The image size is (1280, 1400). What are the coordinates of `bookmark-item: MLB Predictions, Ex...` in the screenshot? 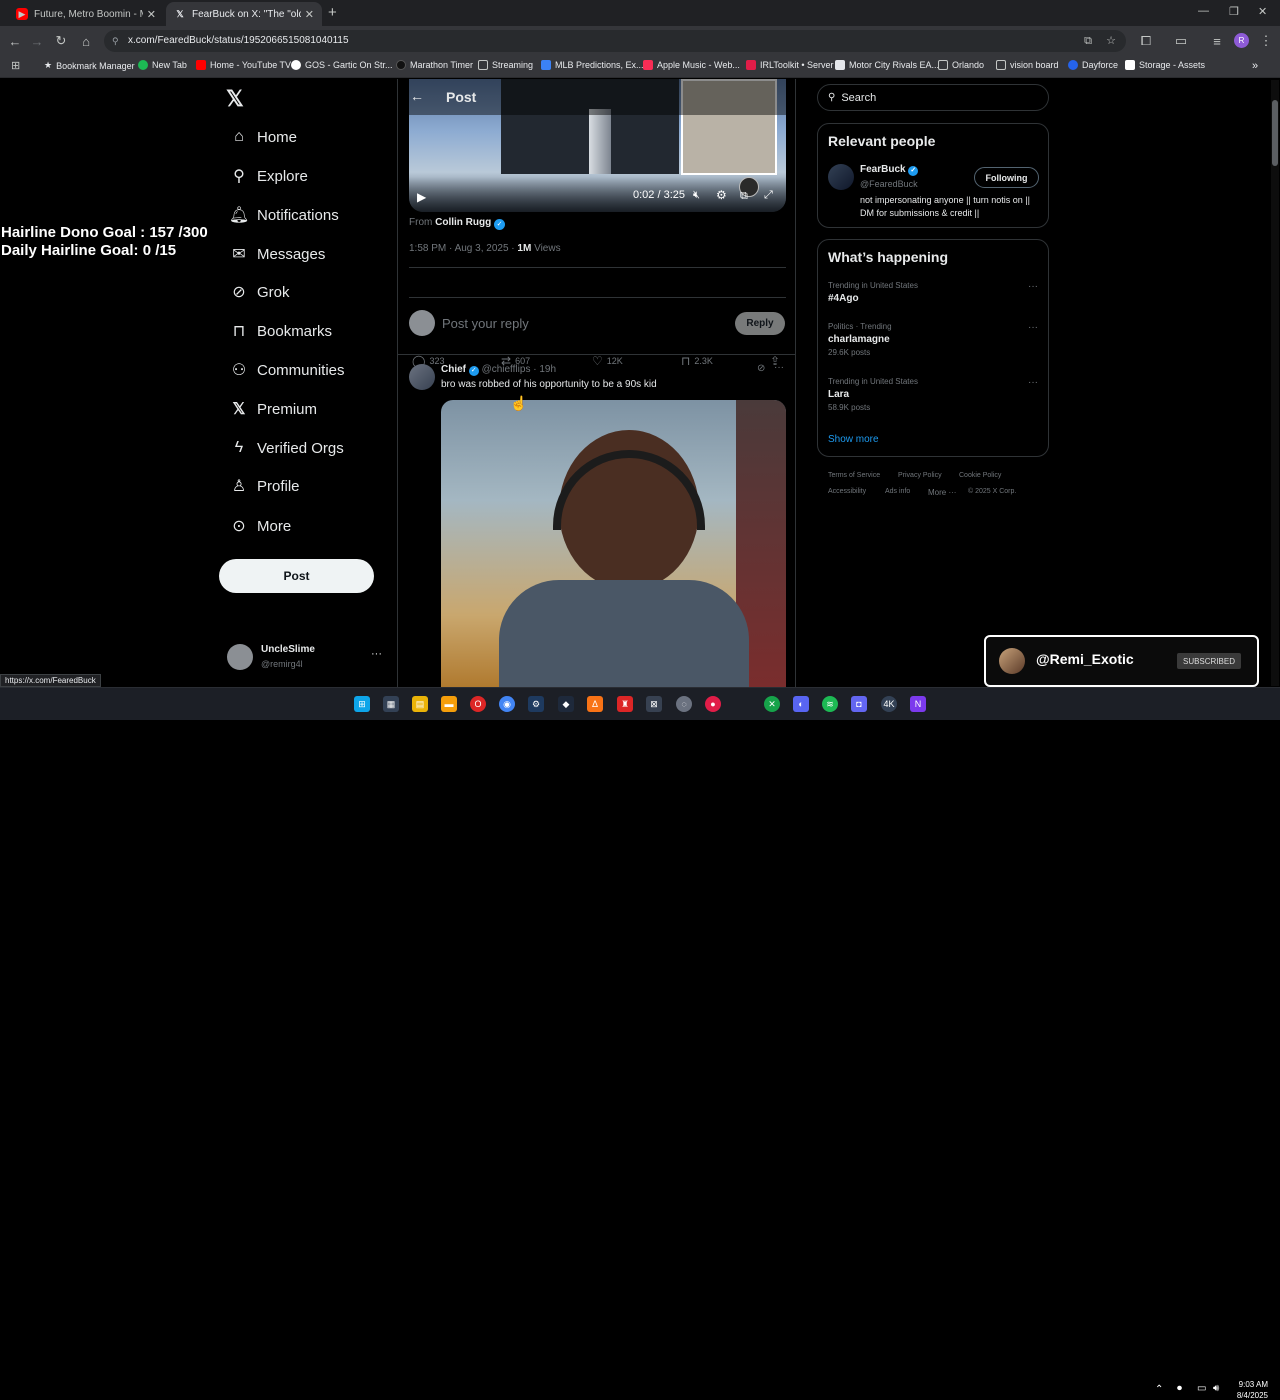 It's located at (592, 65).